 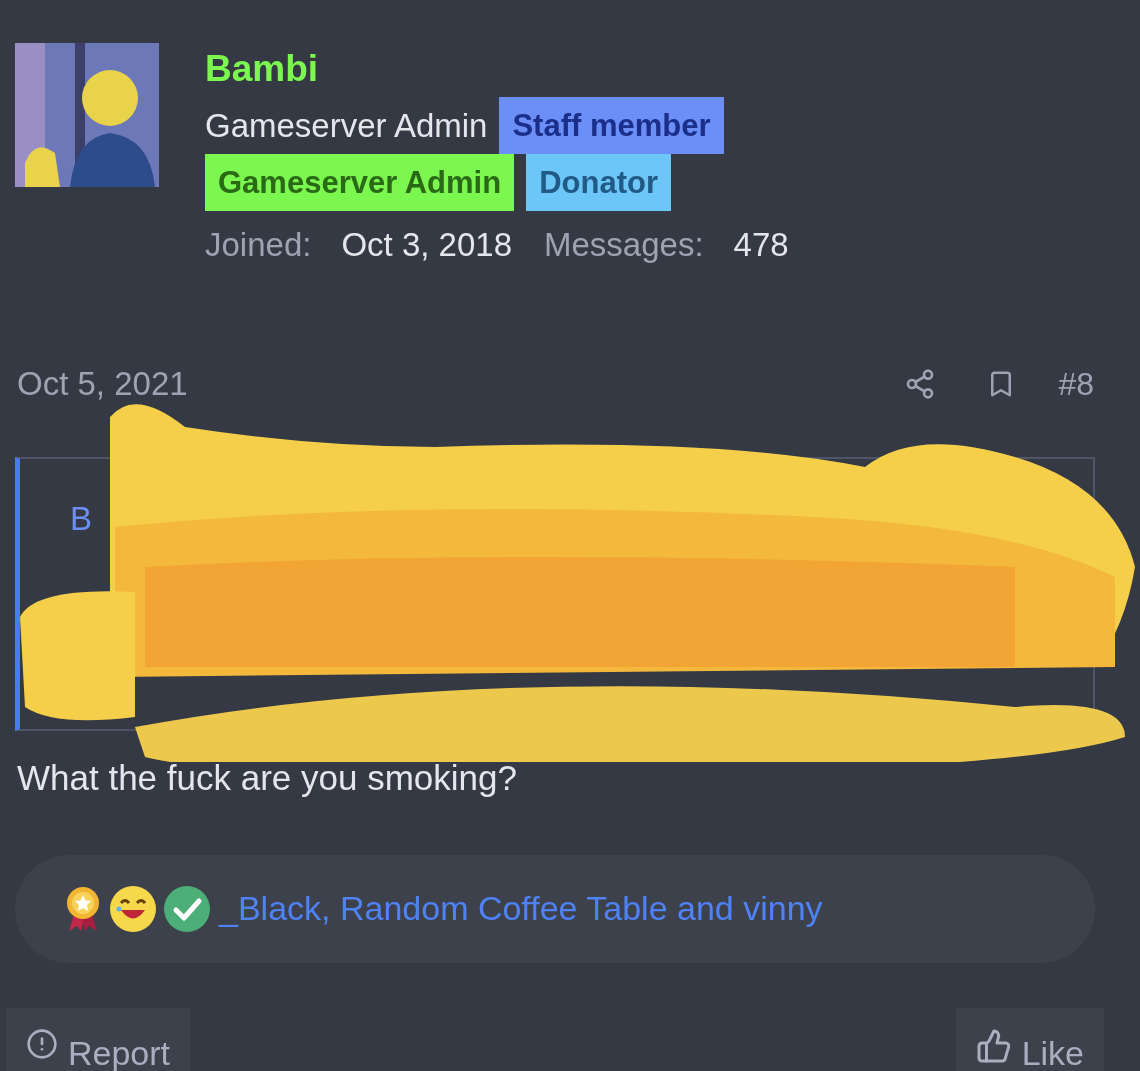 I want to click on username: Bambi, so click(x=525, y=69).